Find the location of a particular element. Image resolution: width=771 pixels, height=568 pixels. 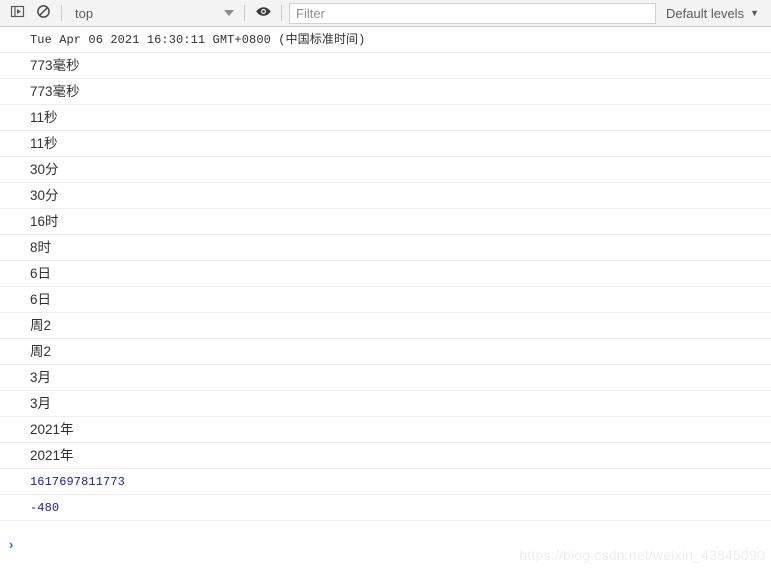

console-toolbar: top Default levels ▼ is located at coordinates (385, 13).